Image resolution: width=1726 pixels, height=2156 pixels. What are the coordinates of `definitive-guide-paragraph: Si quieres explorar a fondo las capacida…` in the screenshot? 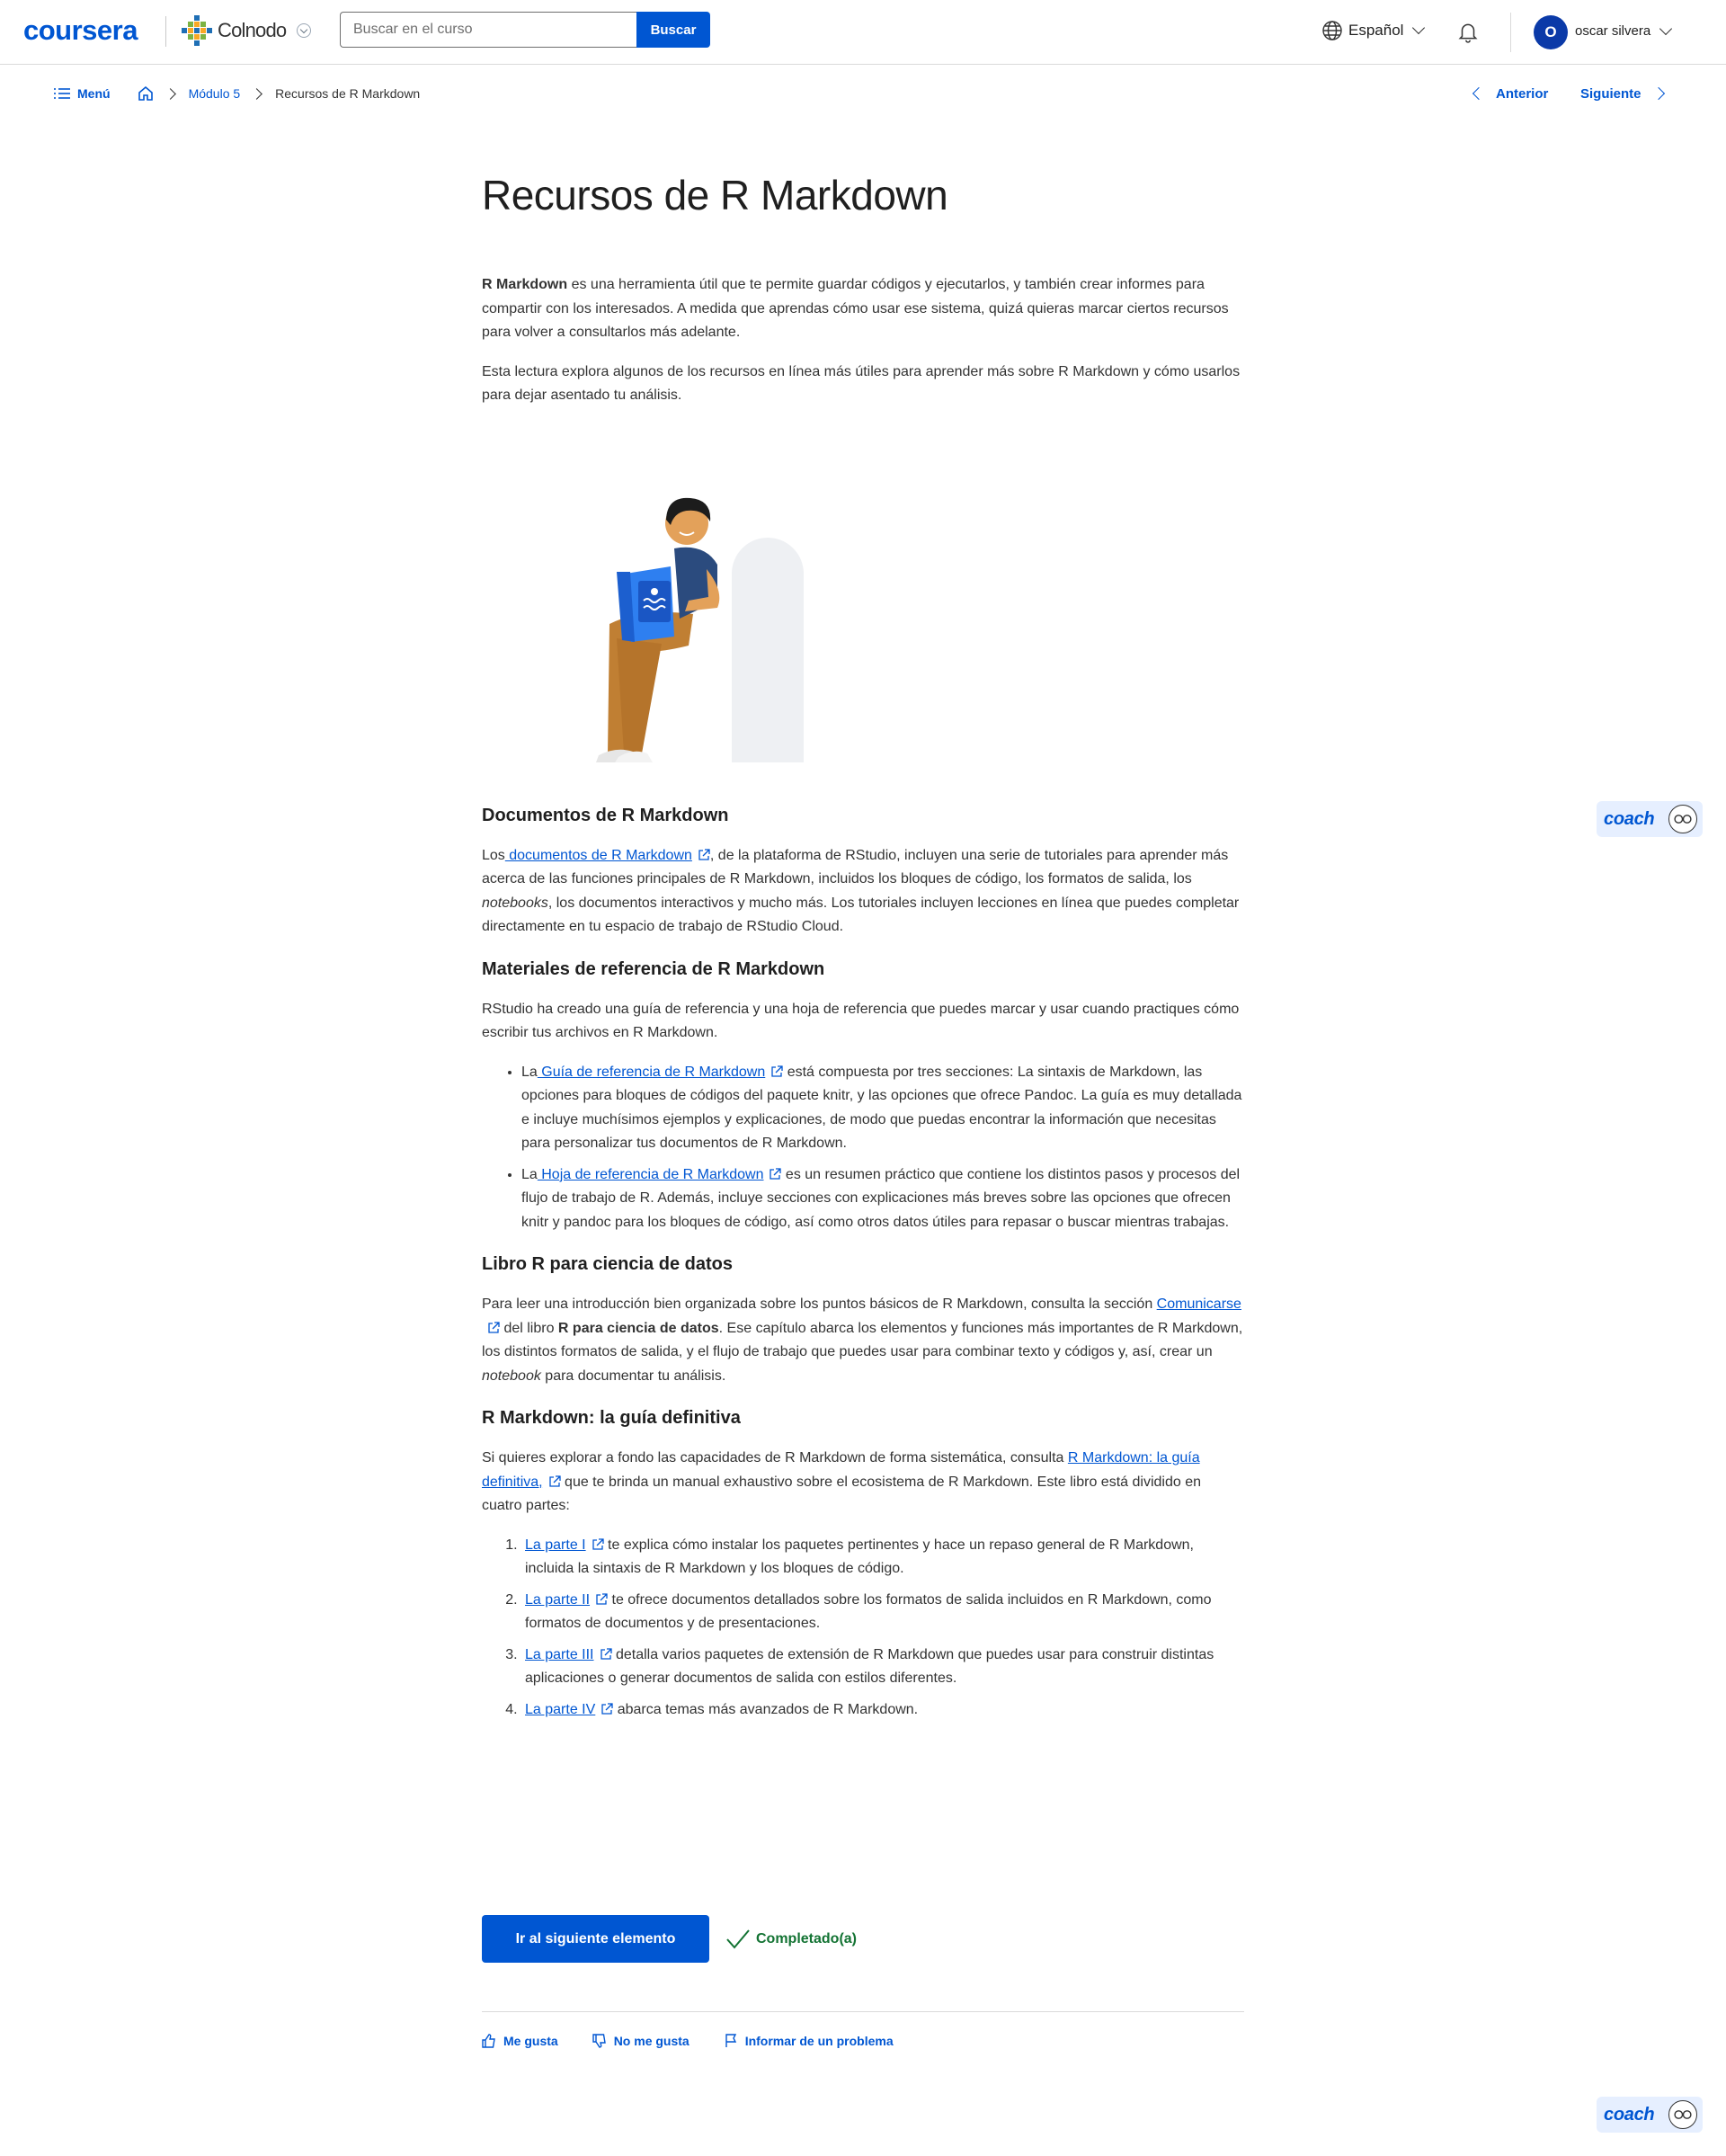 It's located at (863, 1483).